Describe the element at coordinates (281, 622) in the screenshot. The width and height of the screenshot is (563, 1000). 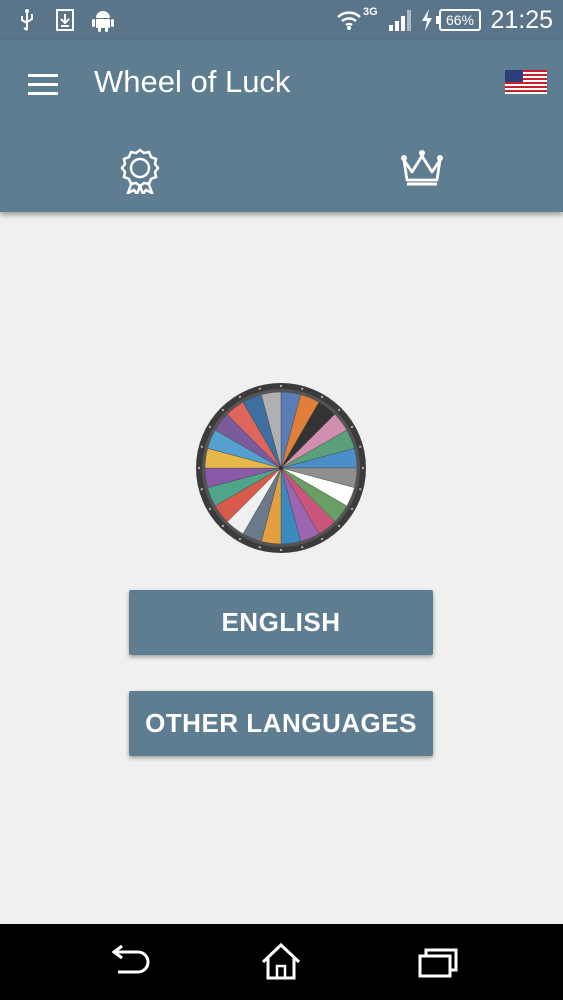
I see `english-button: ENGLISH` at that location.